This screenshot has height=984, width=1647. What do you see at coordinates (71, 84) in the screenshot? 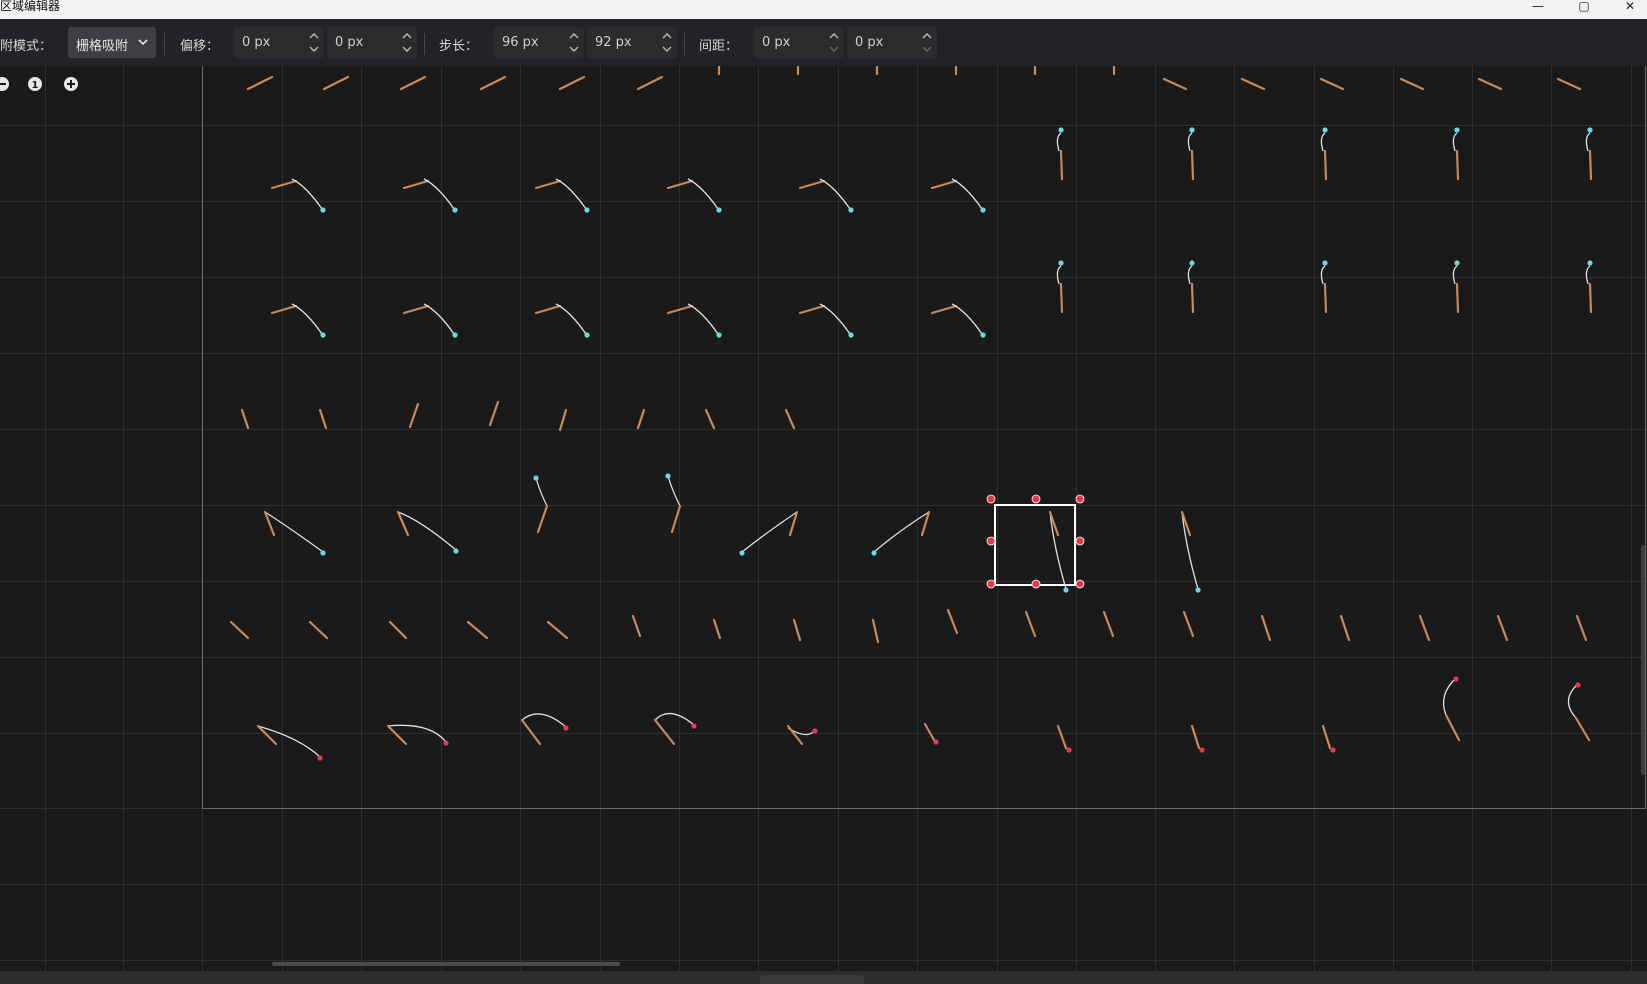
I see `zoom-in-button` at bounding box center [71, 84].